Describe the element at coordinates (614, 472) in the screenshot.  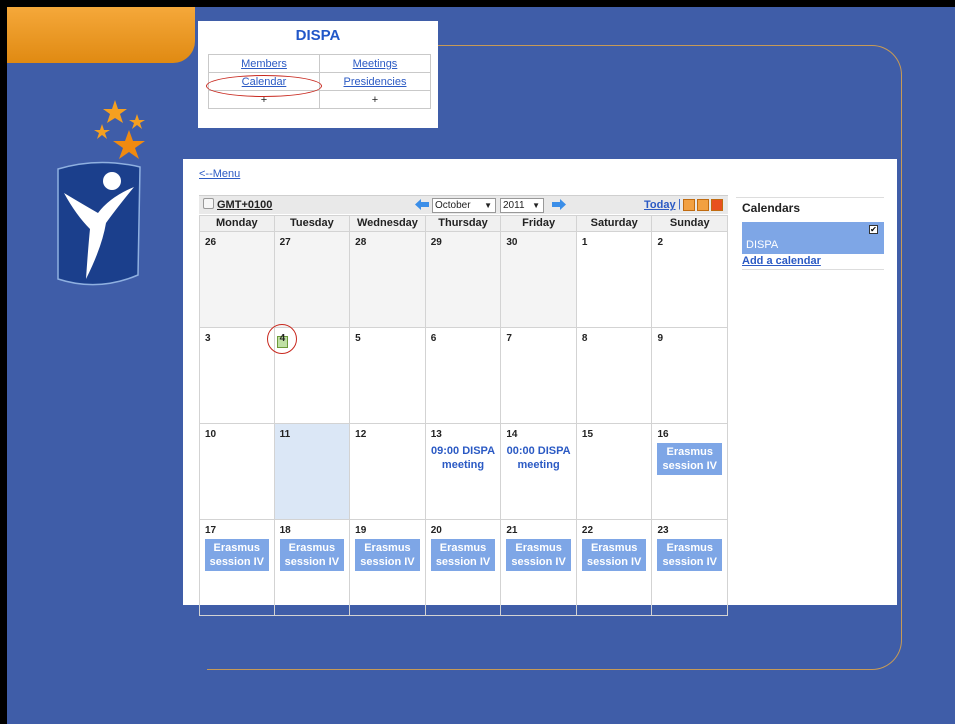
I see `day-cell: 15` at that location.